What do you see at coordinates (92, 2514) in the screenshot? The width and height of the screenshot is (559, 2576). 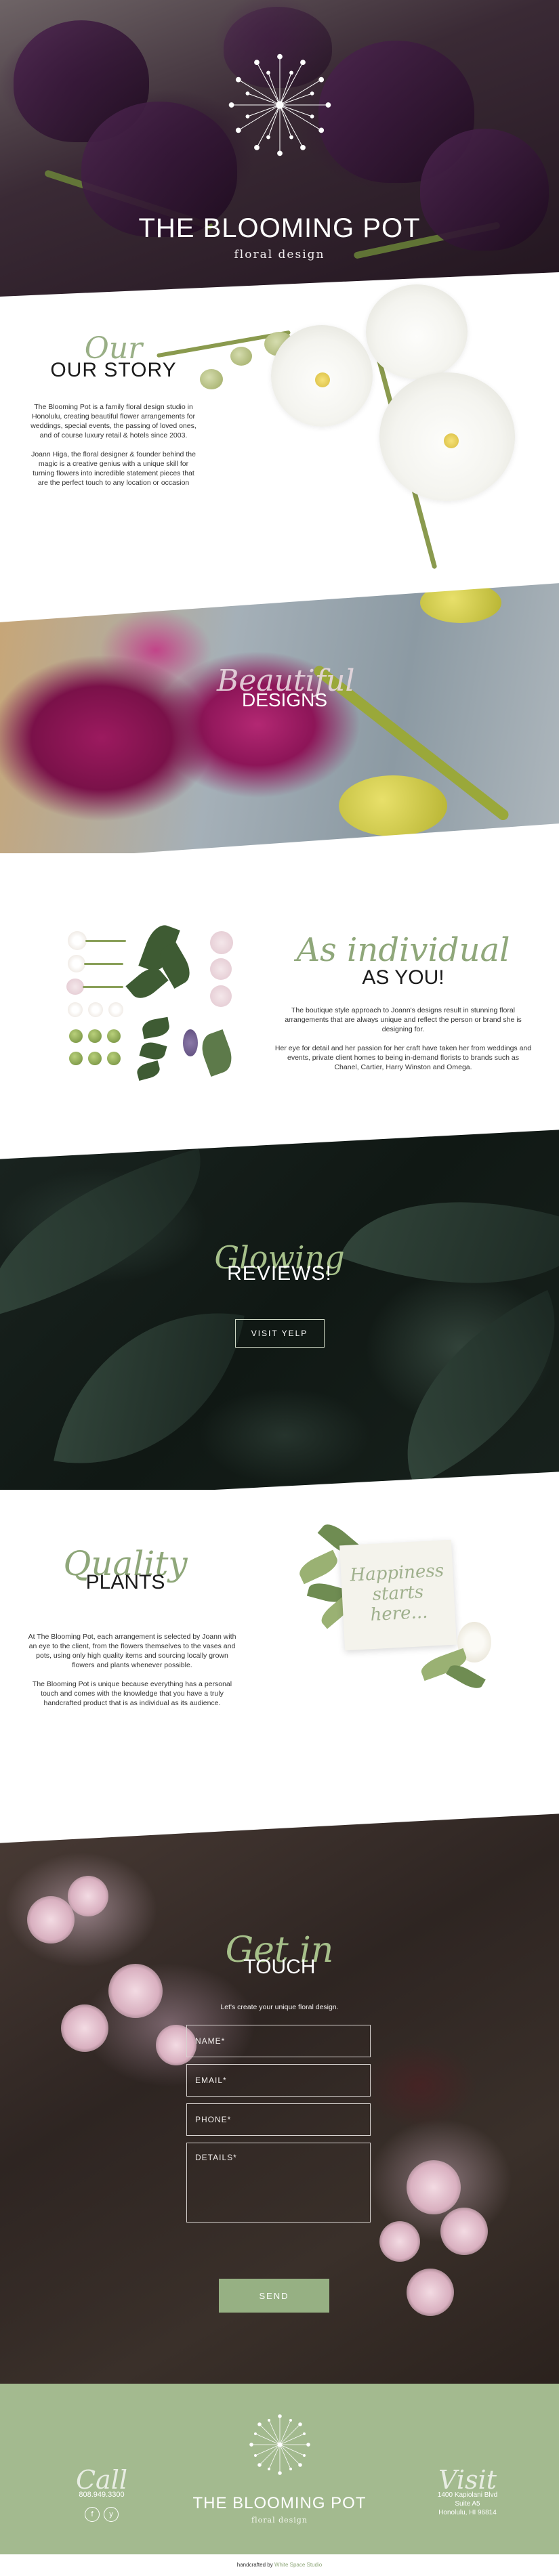 I see `facebook-icon: f` at bounding box center [92, 2514].